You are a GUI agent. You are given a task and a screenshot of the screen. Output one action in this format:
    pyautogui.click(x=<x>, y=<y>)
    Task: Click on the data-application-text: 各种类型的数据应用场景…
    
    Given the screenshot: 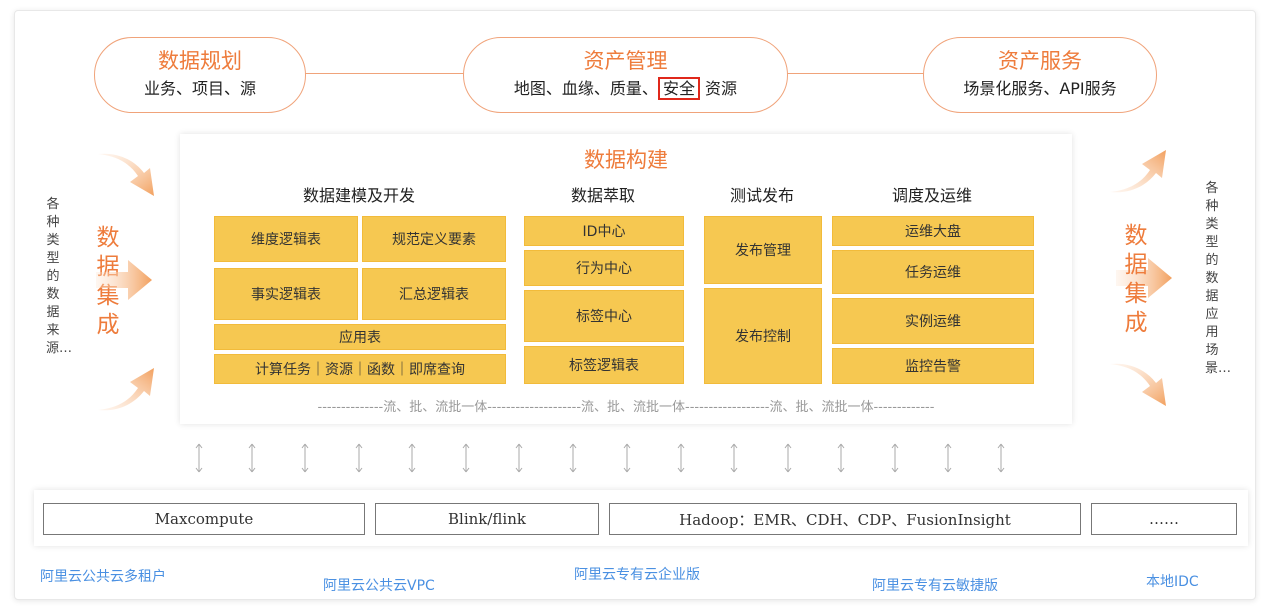 What is the action you would take?
    pyautogui.click(x=1218, y=278)
    